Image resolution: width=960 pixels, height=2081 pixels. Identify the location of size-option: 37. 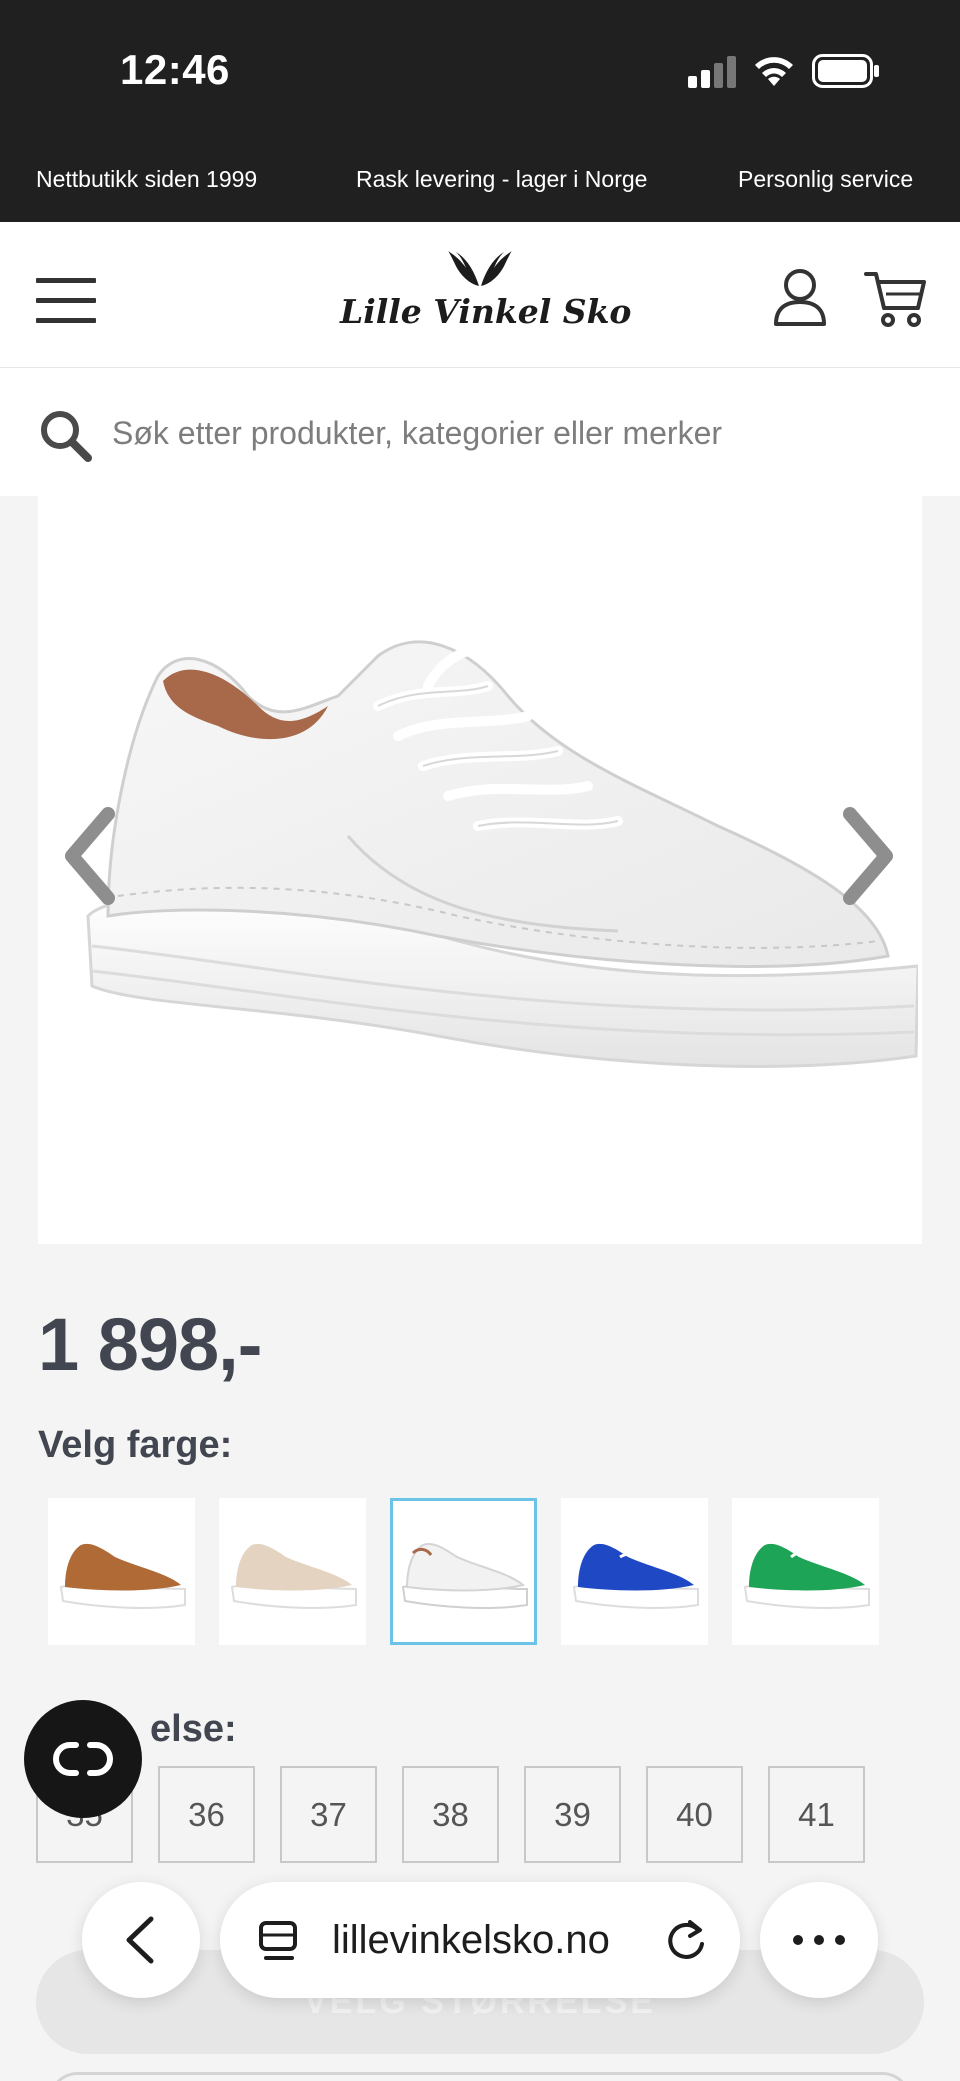
(328, 1814).